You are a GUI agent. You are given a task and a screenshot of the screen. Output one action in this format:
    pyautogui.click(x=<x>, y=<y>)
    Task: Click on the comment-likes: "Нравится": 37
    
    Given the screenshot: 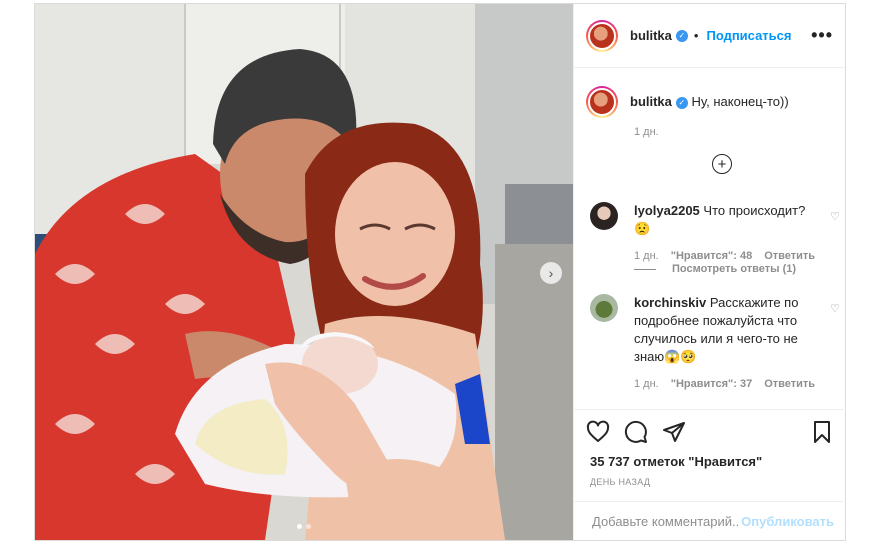 What is the action you would take?
    pyautogui.click(x=711, y=384)
    